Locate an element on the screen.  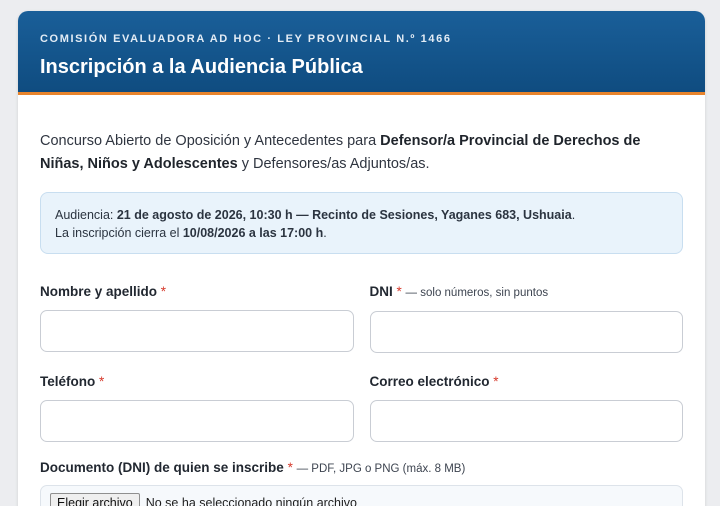
name-label: Nombre y apellido * is located at coordinates (103, 291).